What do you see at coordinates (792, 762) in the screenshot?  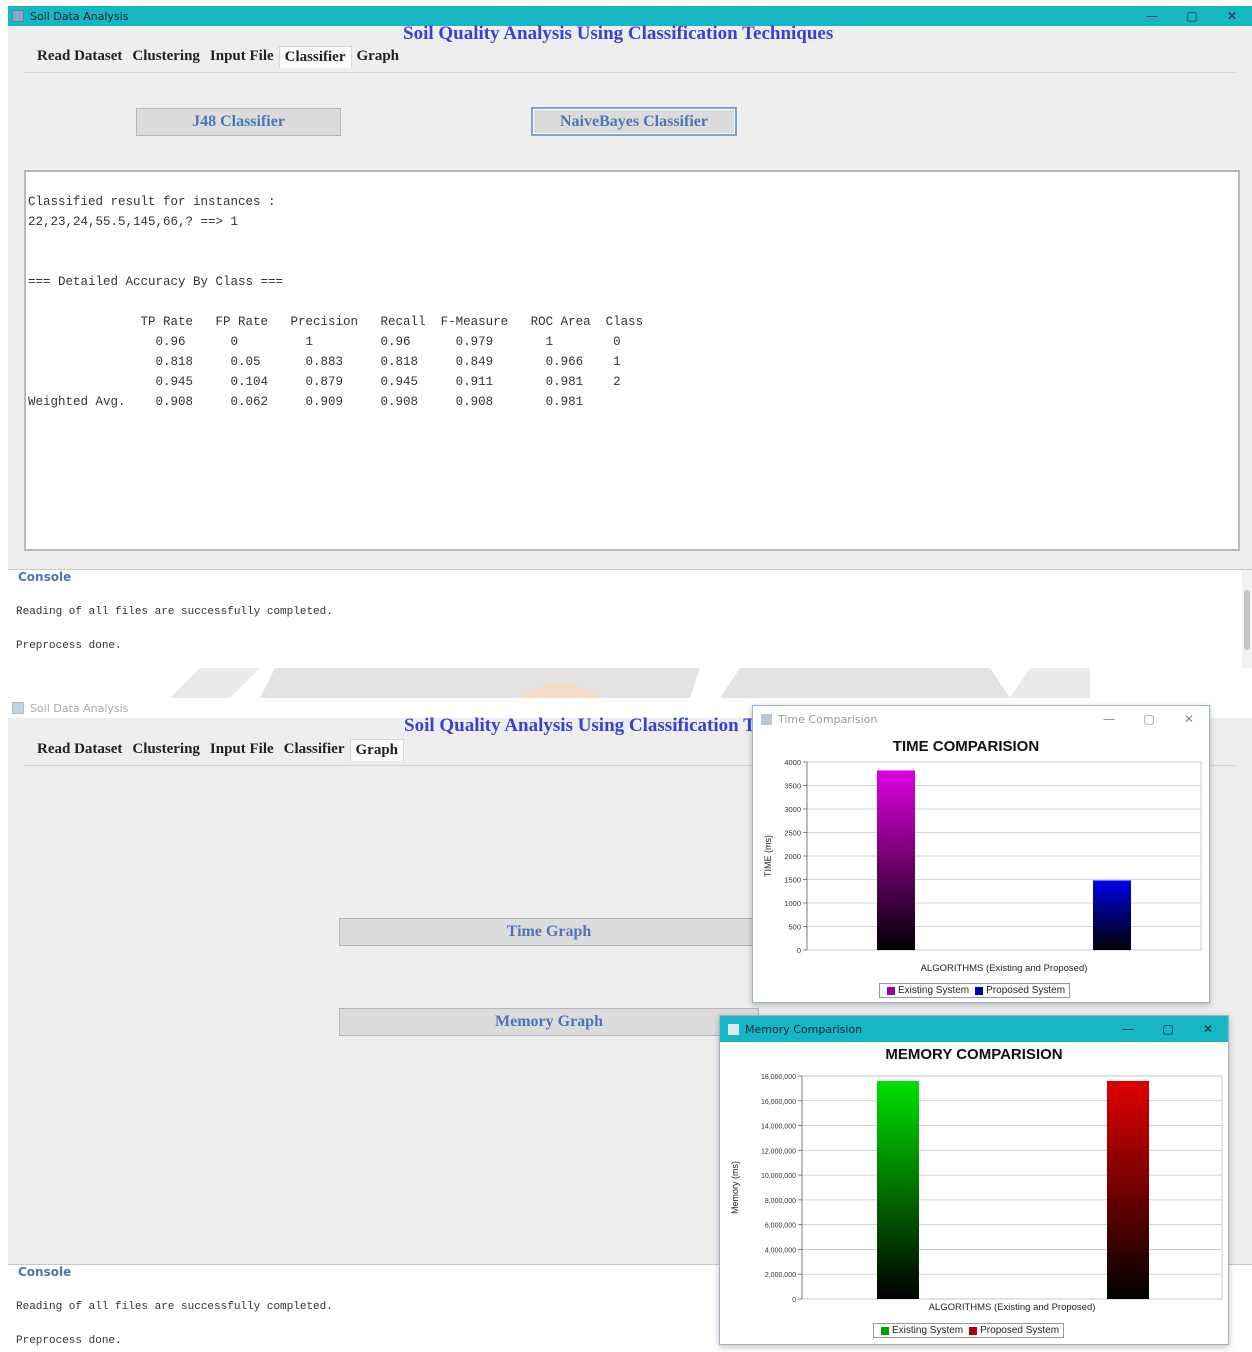 I see `y-tick-label: 4000` at bounding box center [792, 762].